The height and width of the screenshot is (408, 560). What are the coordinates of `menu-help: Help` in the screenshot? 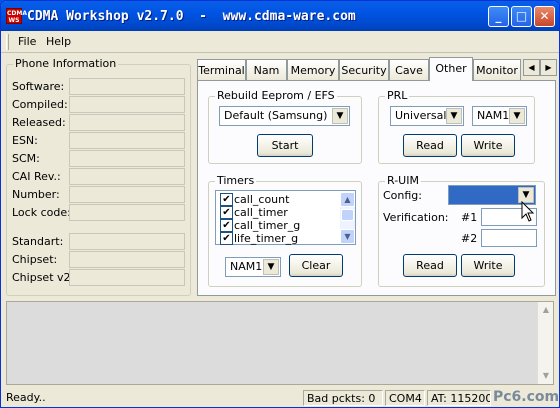 It's located at (58, 41).